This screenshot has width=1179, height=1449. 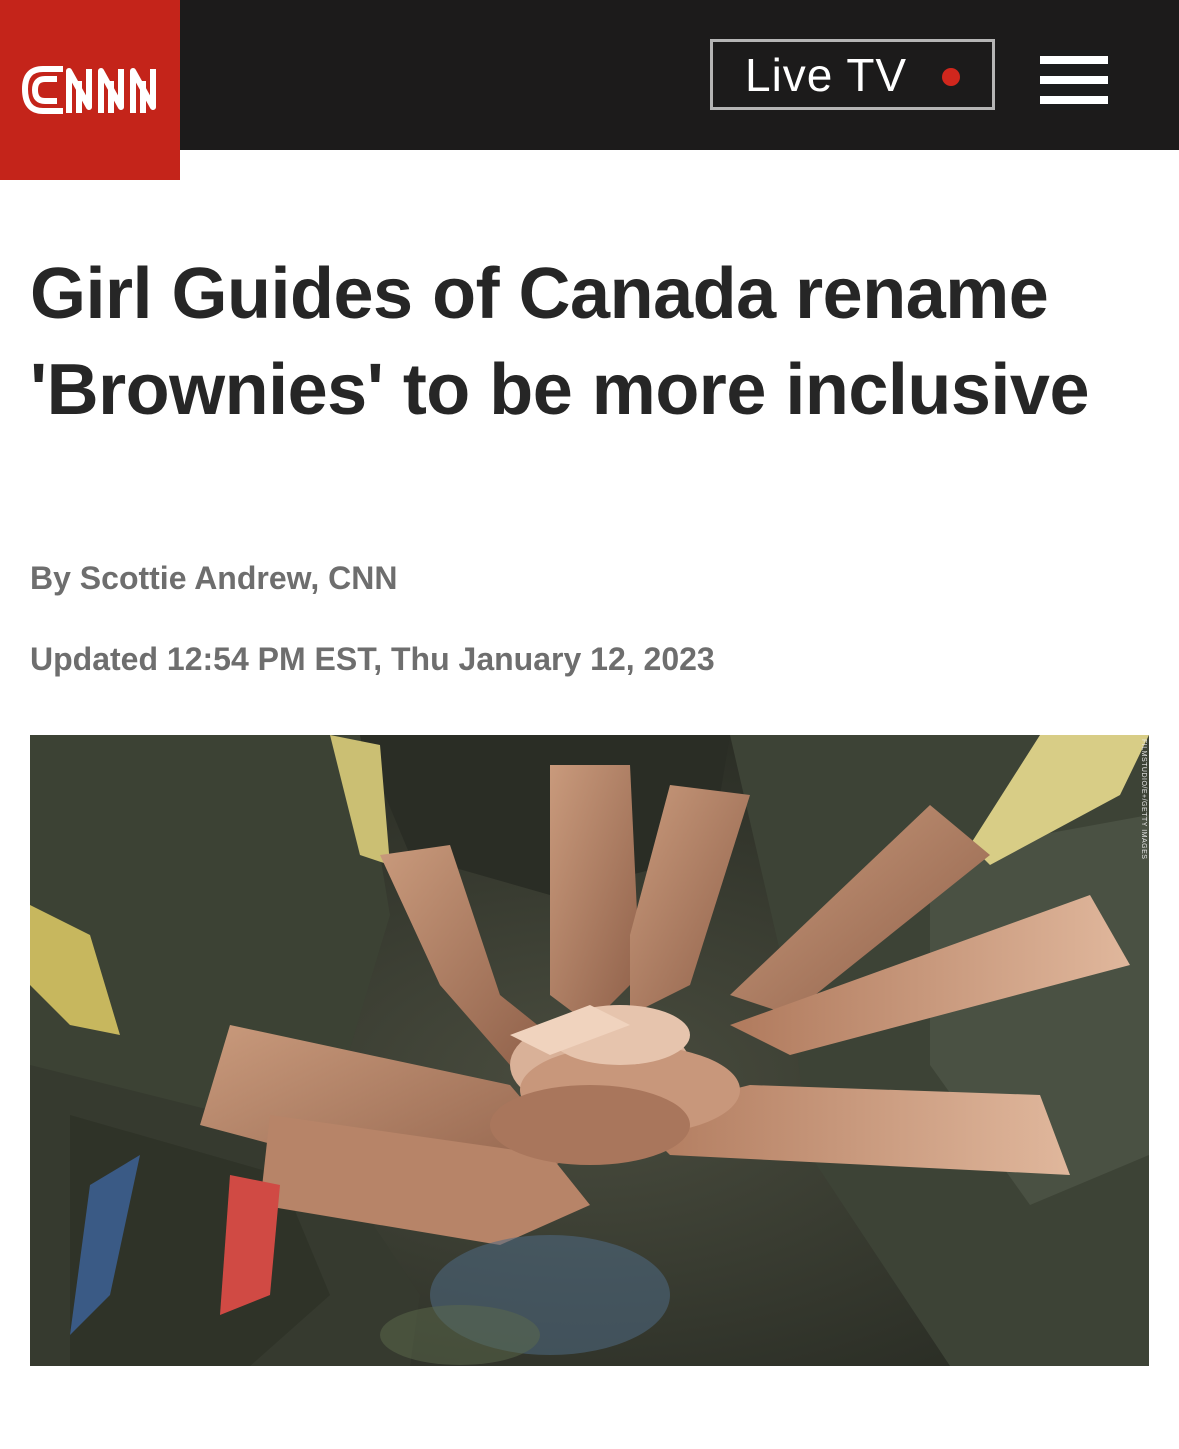 I want to click on cnn-logo-mark, so click(x=89, y=90).